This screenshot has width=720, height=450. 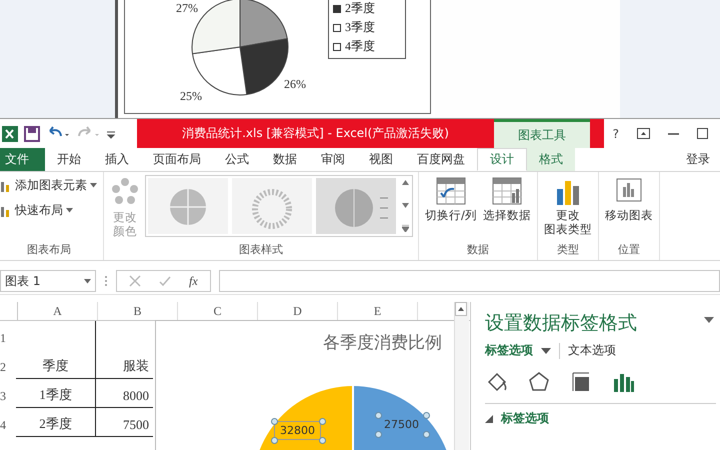 What do you see at coordinates (441, 159) in the screenshot?
I see `ribbon-tab: 百度网盘` at bounding box center [441, 159].